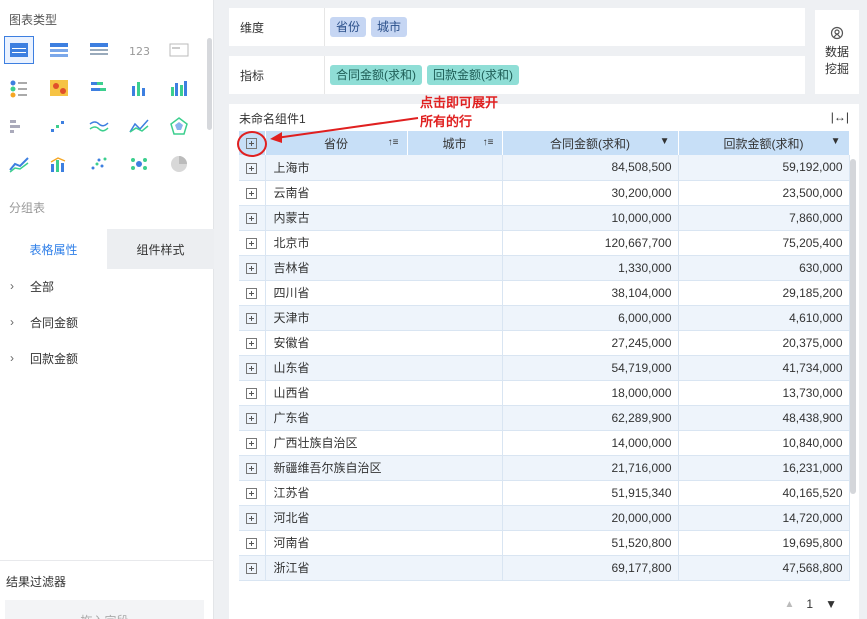 The width and height of the screenshot is (867, 619). Describe the element at coordinates (590, 518) in the screenshot. I see `cell-contract-amount: 20,000,000` at that location.